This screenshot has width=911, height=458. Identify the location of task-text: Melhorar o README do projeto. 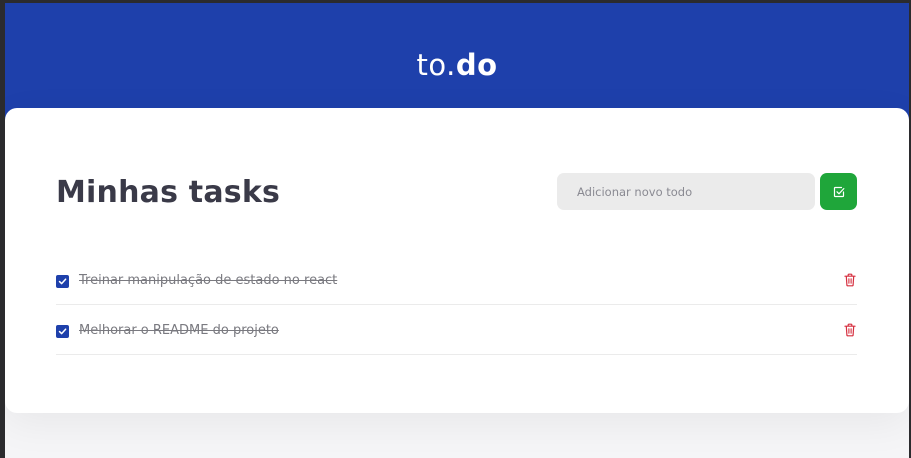
(179, 330).